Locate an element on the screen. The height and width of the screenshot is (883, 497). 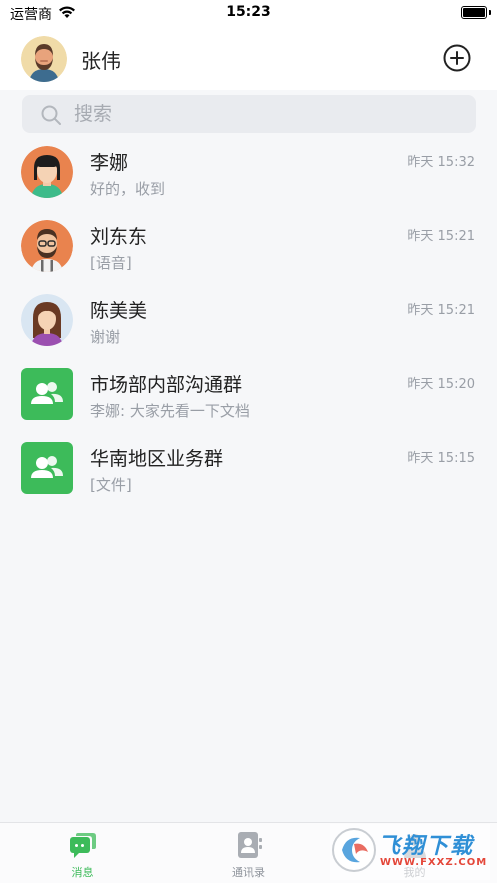
search-box is located at coordinates (249, 114).